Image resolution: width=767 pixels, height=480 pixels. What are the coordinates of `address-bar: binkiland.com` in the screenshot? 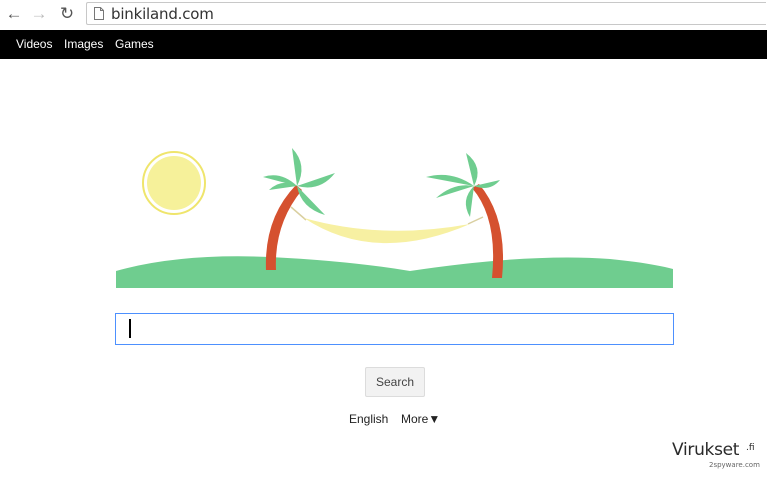 It's located at (426, 13).